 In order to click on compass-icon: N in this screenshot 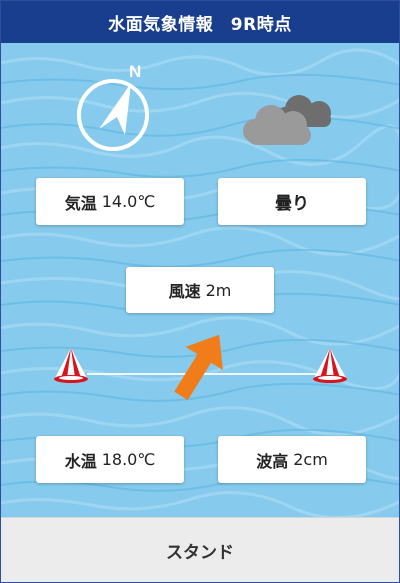, I will do `click(113, 106)`.